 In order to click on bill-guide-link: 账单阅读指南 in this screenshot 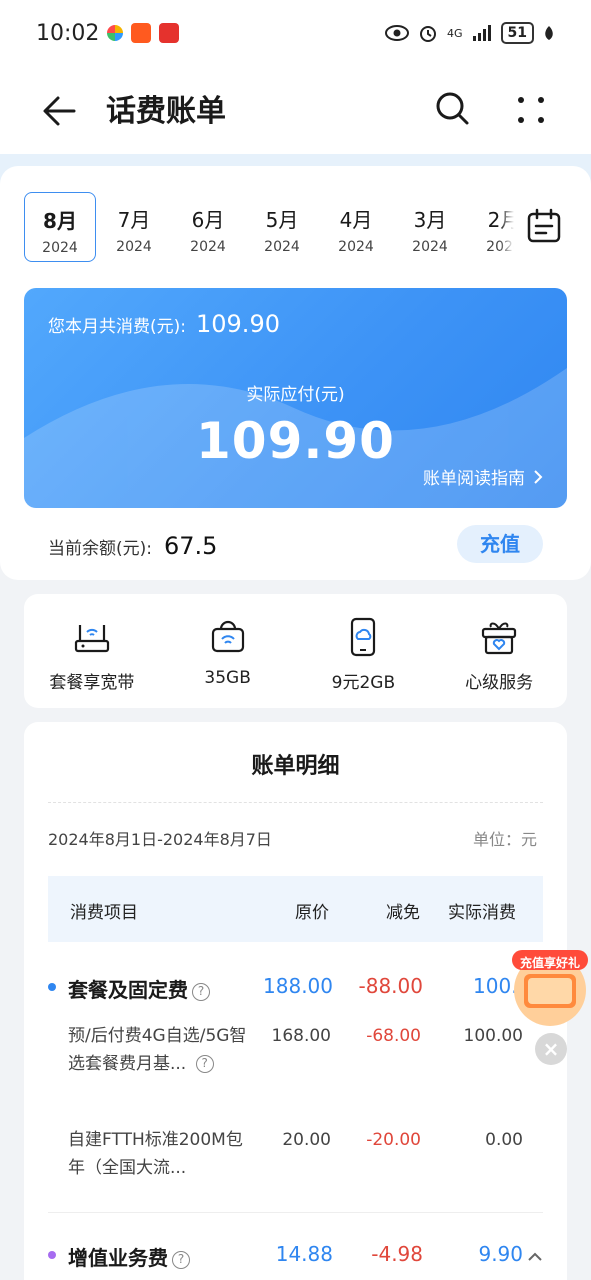, I will do `click(483, 476)`.